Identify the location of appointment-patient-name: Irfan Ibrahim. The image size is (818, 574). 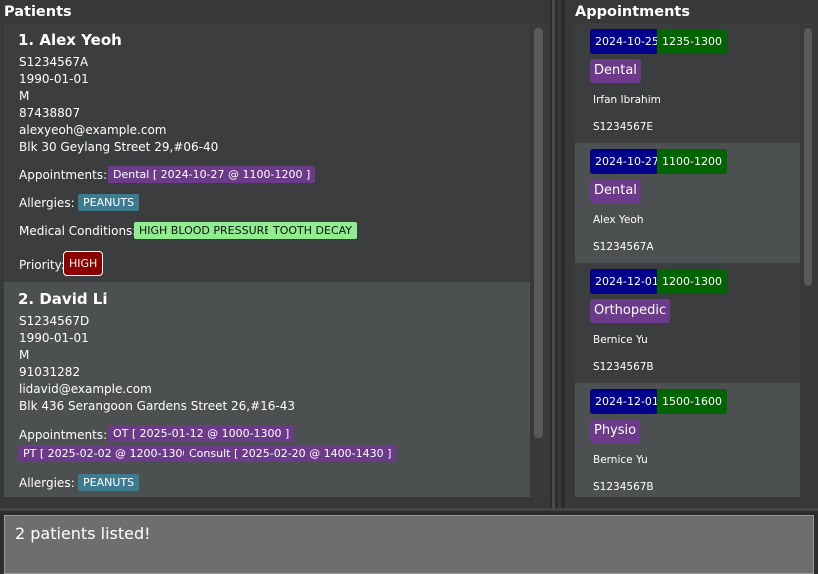
(627, 100).